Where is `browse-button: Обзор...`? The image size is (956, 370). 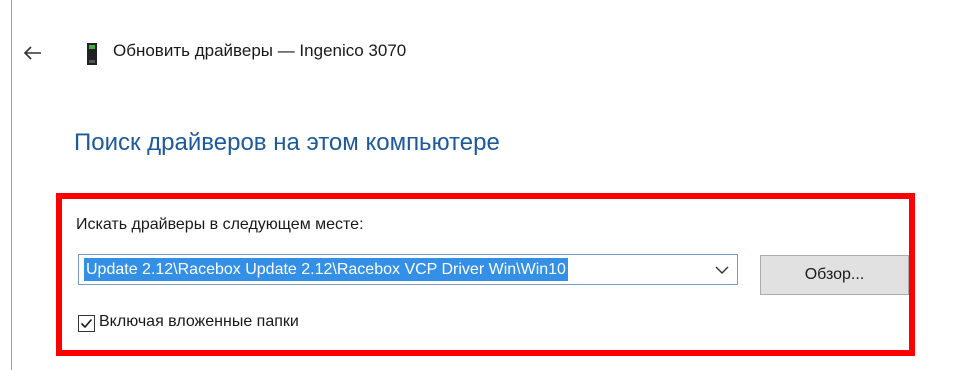 browse-button: Обзор... is located at coordinates (834, 275).